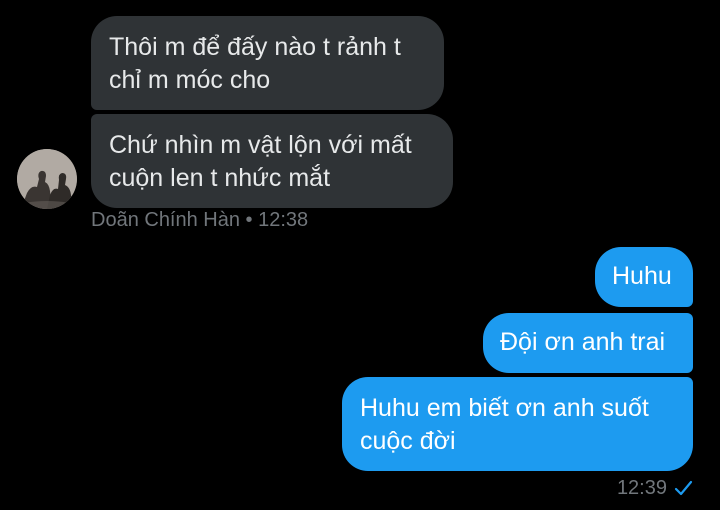 The height and width of the screenshot is (510, 720). I want to click on avatar, so click(47, 179).